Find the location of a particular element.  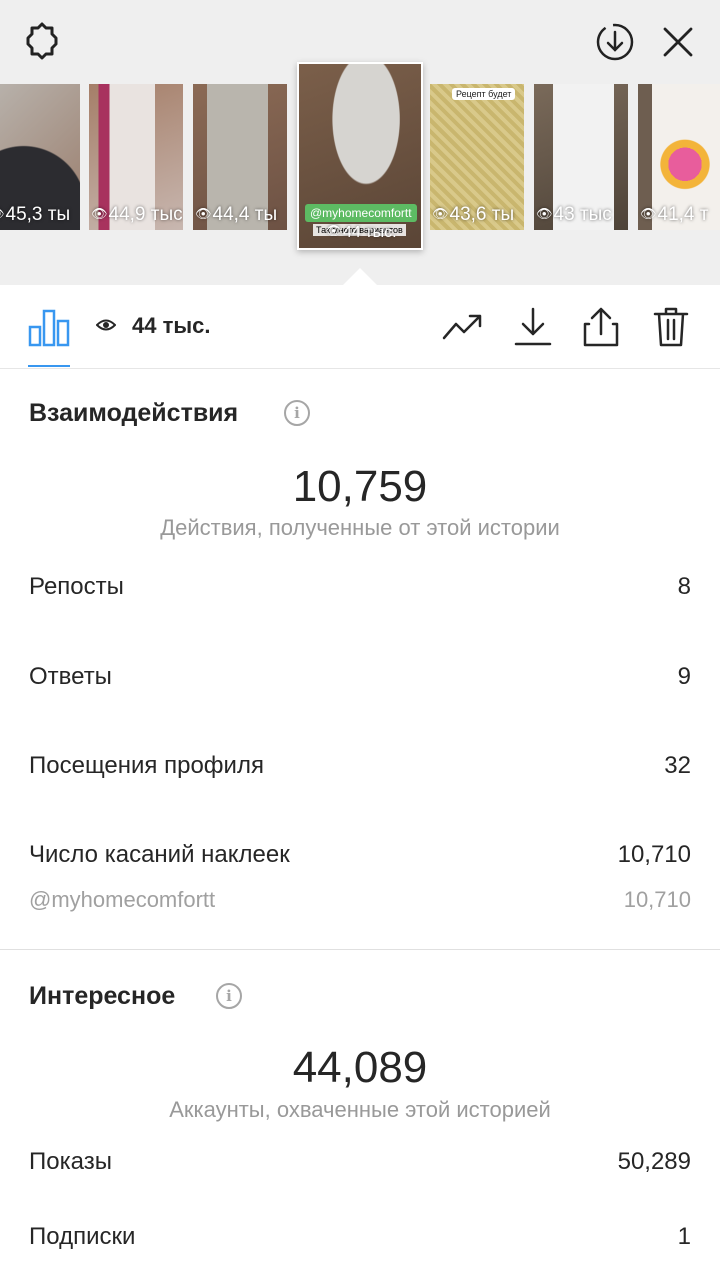

thumbnail-views: 👁44,4 ты is located at coordinates (236, 214).